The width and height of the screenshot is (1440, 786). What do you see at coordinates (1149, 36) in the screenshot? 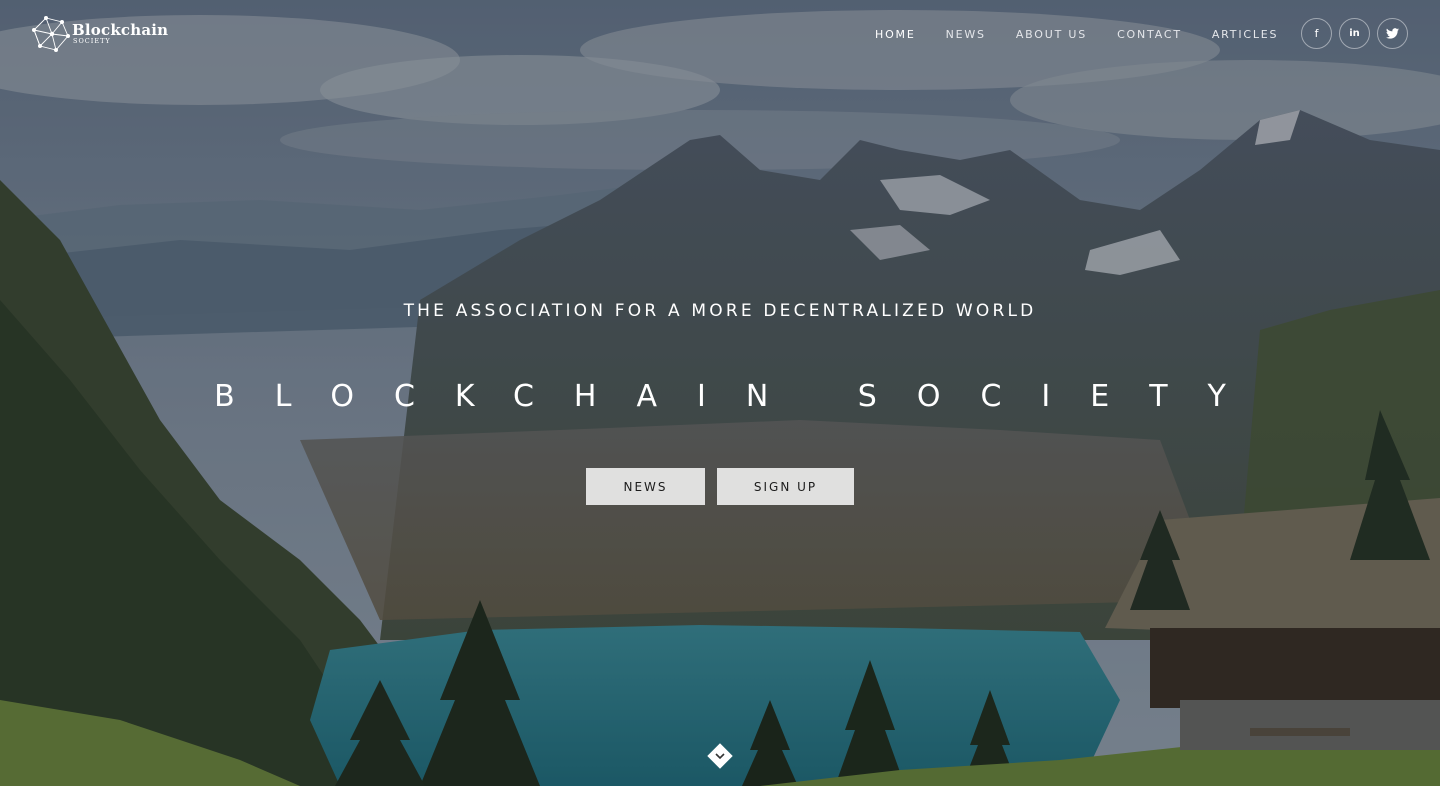
I see `nav-item-contact: CONTACT` at bounding box center [1149, 36].